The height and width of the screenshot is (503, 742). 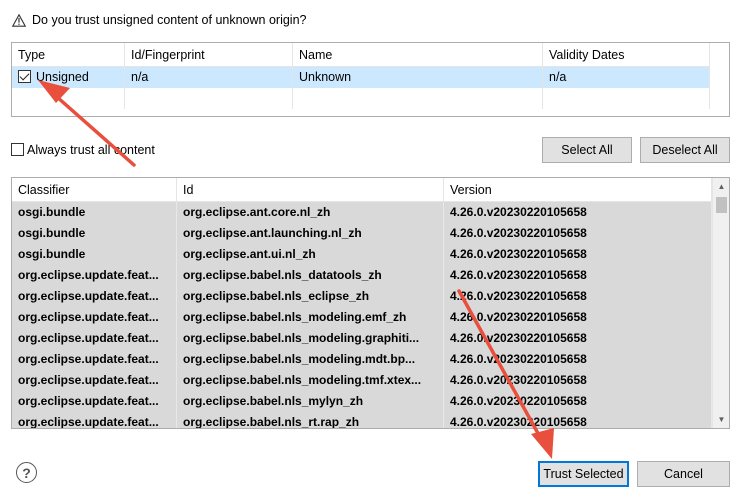 What do you see at coordinates (418, 77) in the screenshot?
I see `trust-row-name: Unknown` at bounding box center [418, 77].